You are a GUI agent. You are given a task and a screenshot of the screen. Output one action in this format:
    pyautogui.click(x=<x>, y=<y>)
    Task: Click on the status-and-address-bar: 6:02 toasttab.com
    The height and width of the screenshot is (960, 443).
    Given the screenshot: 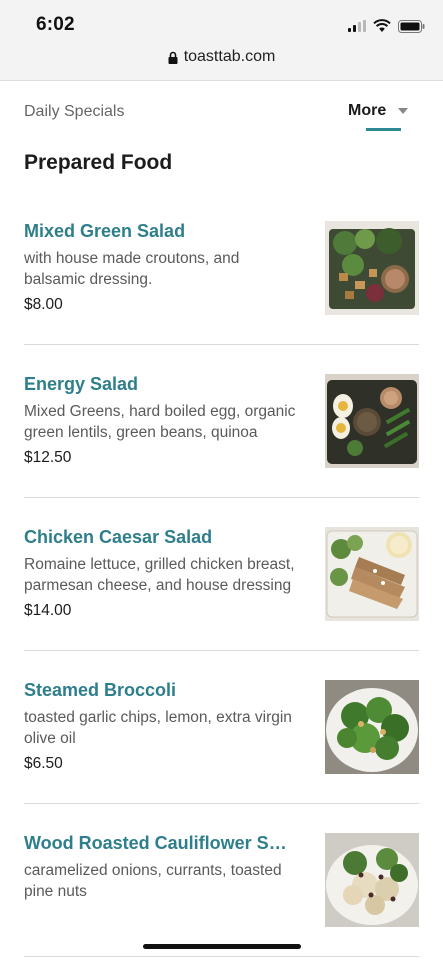 What is the action you would take?
    pyautogui.click(x=221, y=40)
    